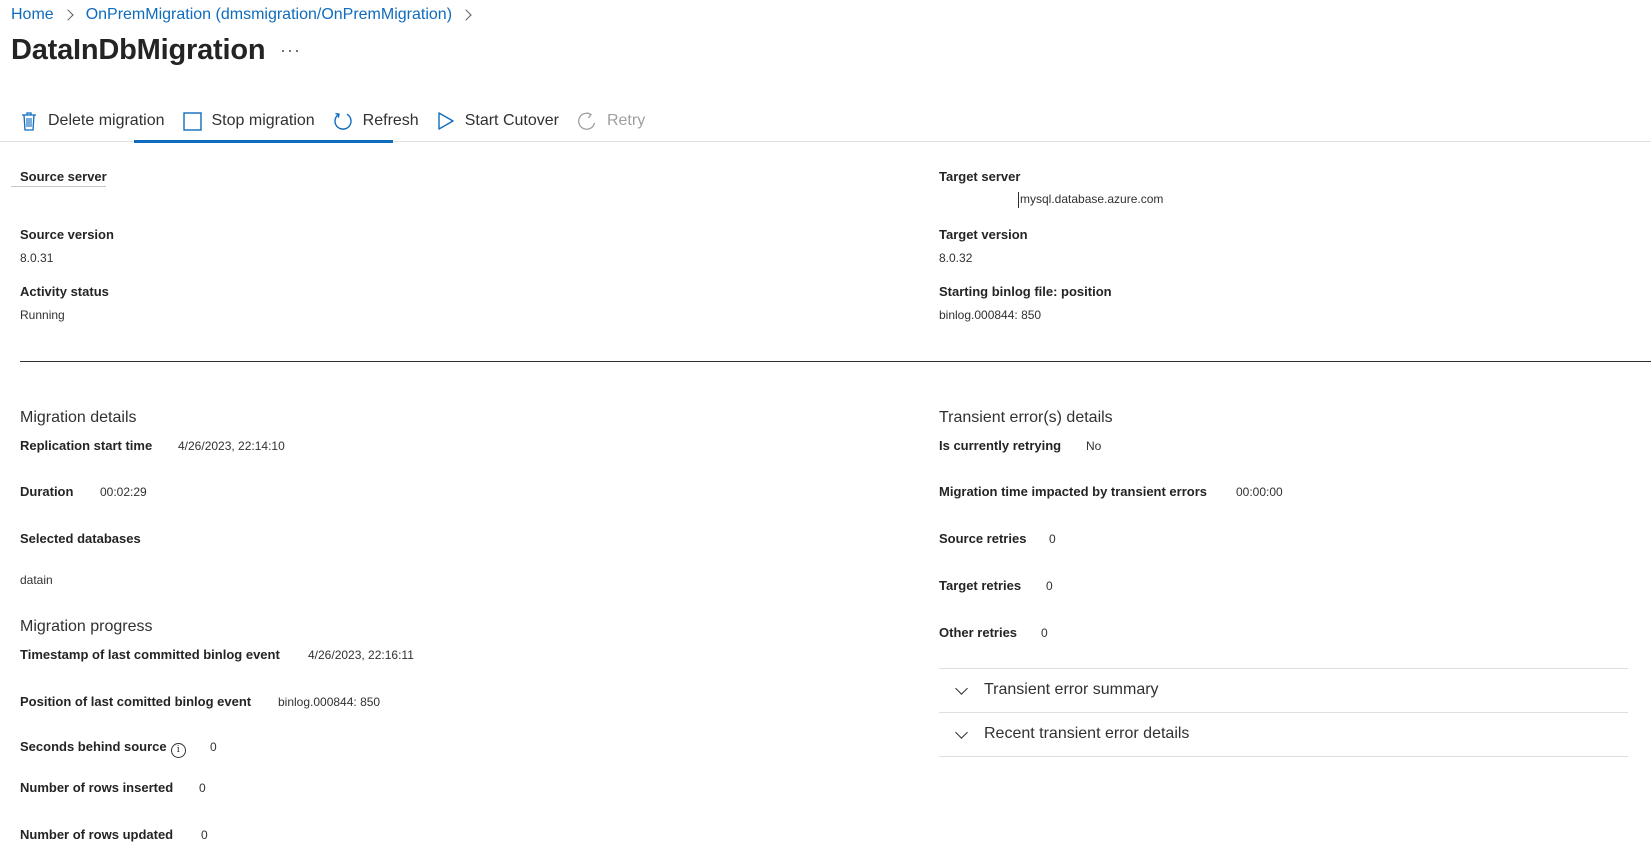  Describe the element at coordinates (361, 655) in the screenshot. I see `last-committed-timestamp-value: 4/26/2023, 22:16:11` at that location.